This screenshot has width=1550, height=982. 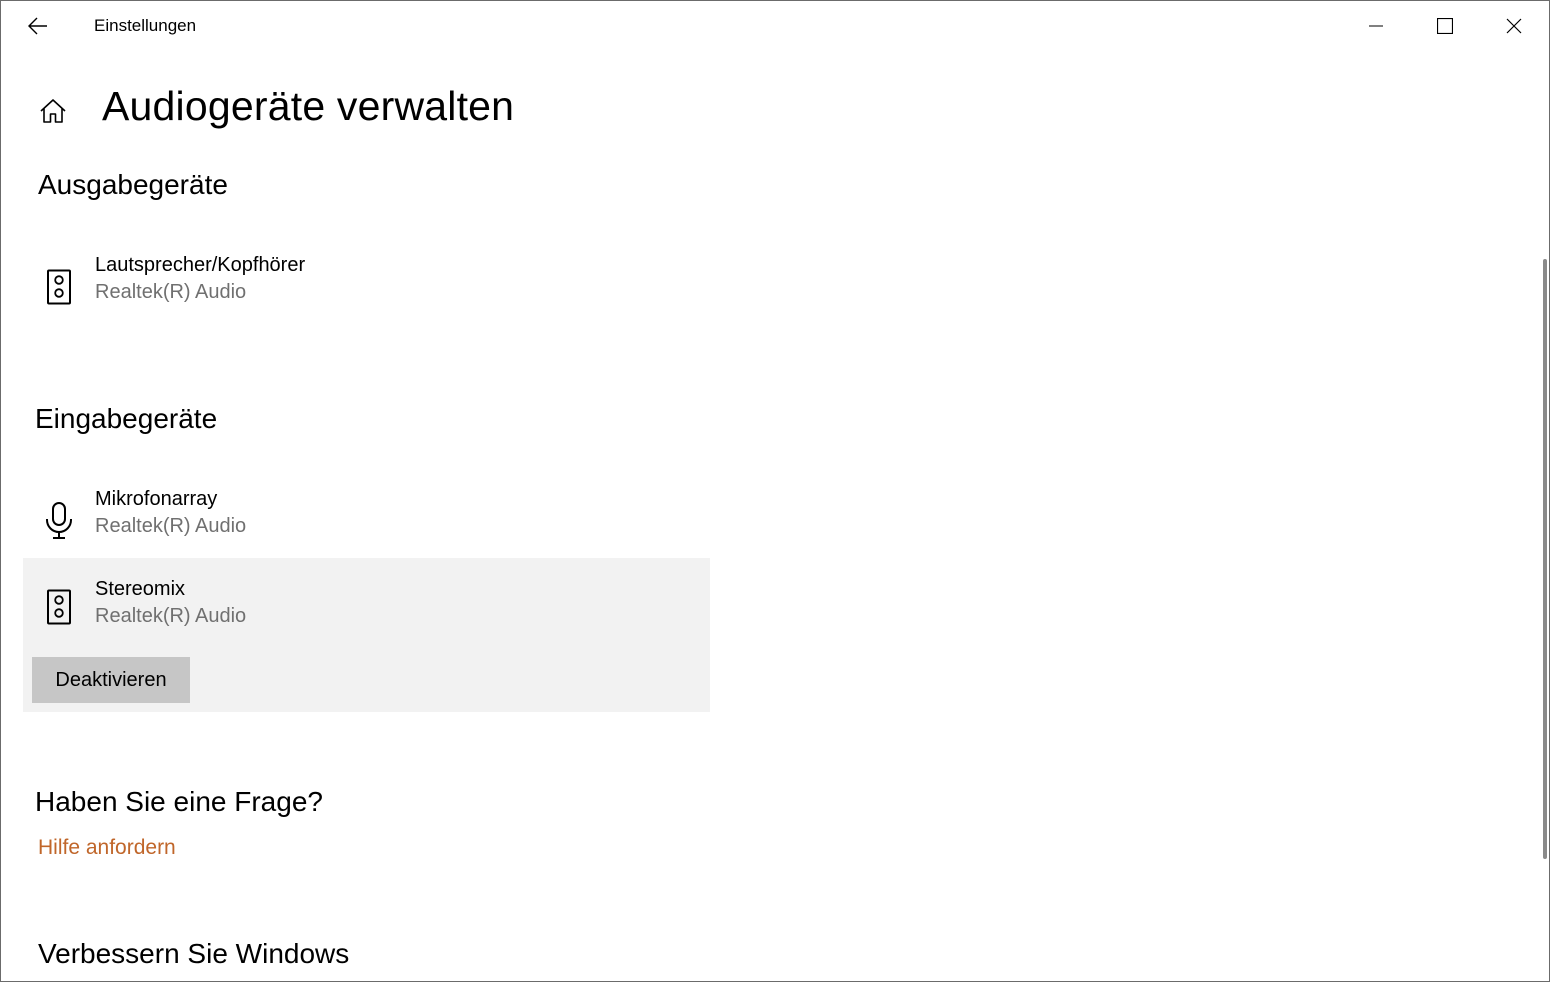 I want to click on input-device-item: Mikrofonarray Realtek(R) Audio, so click(x=366, y=523).